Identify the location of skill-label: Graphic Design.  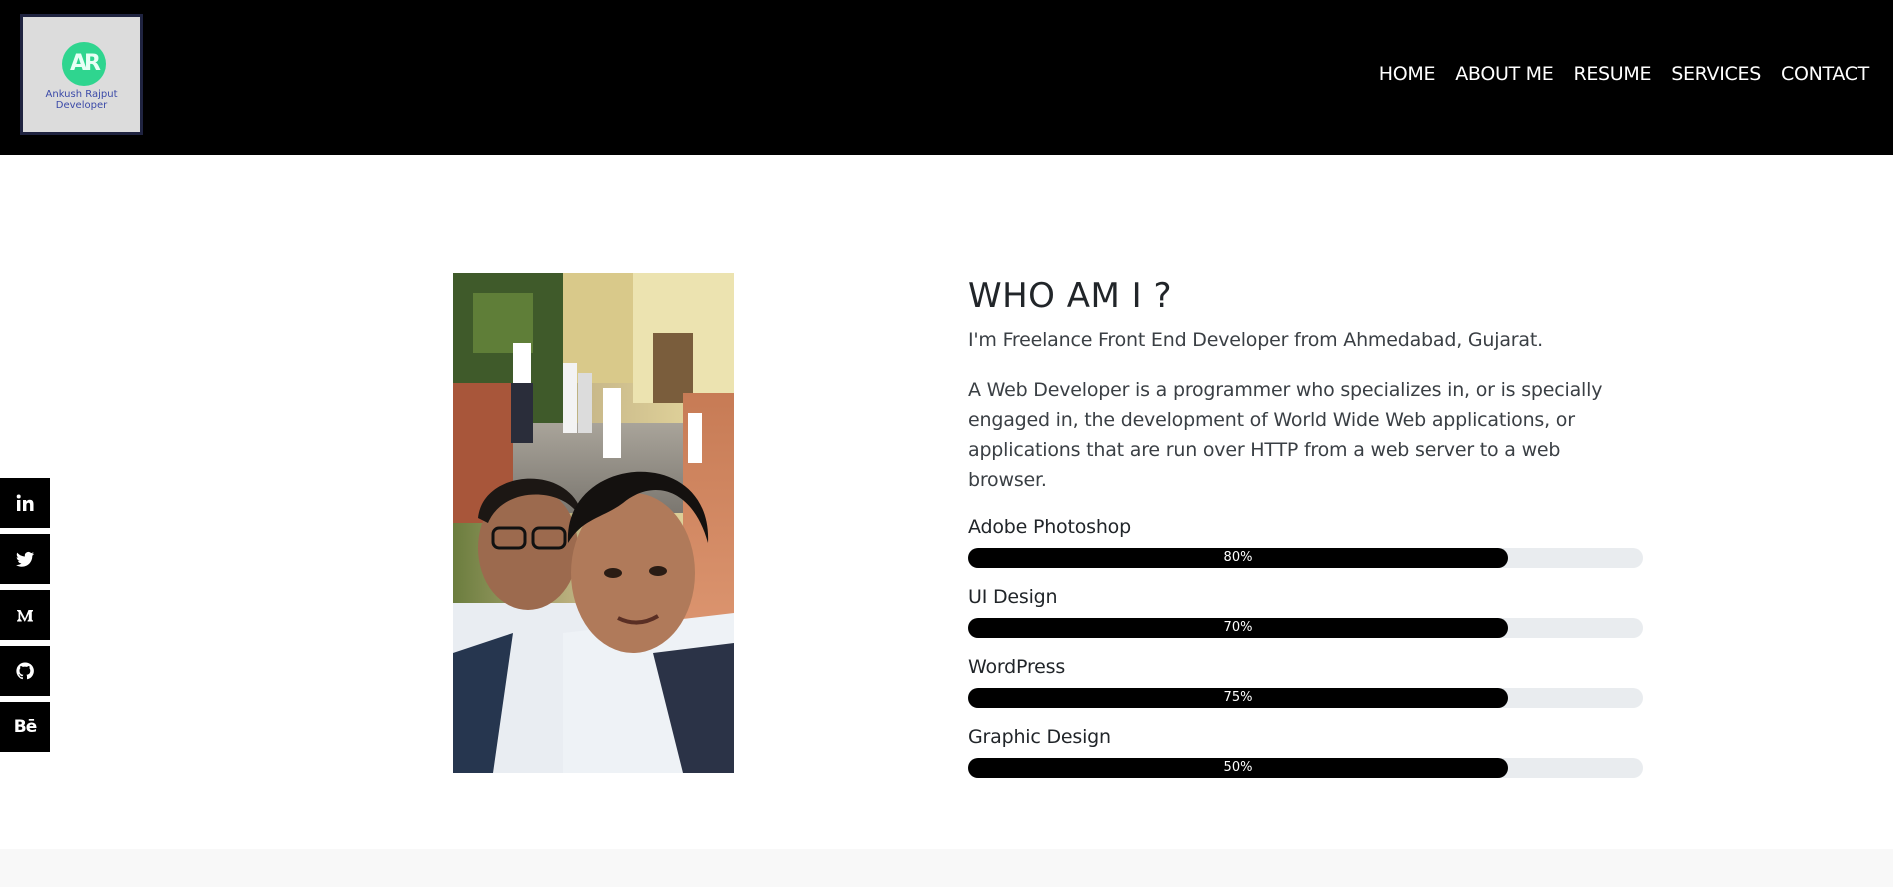
(1039, 737).